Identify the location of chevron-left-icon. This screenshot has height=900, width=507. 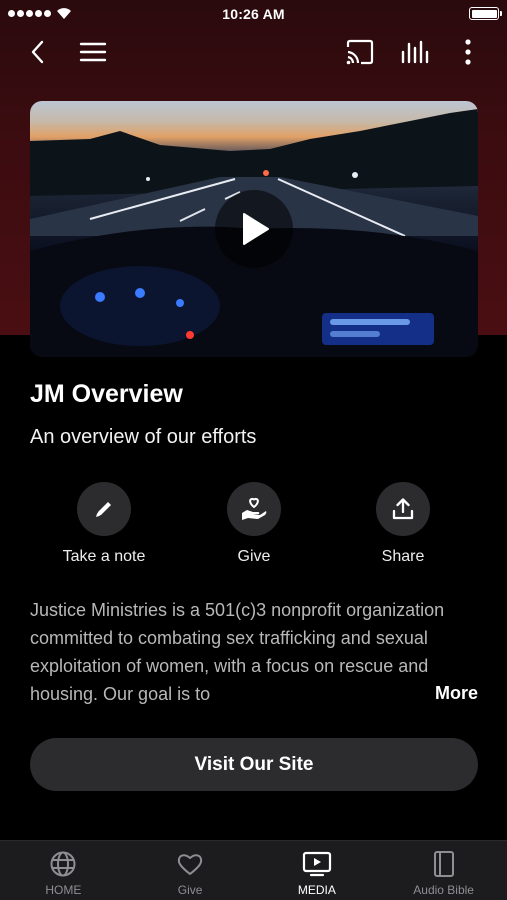
(37, 52).